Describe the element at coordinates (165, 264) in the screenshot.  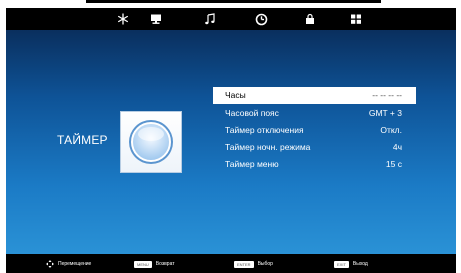
I see `hint-back-label: Возврат` at that location.